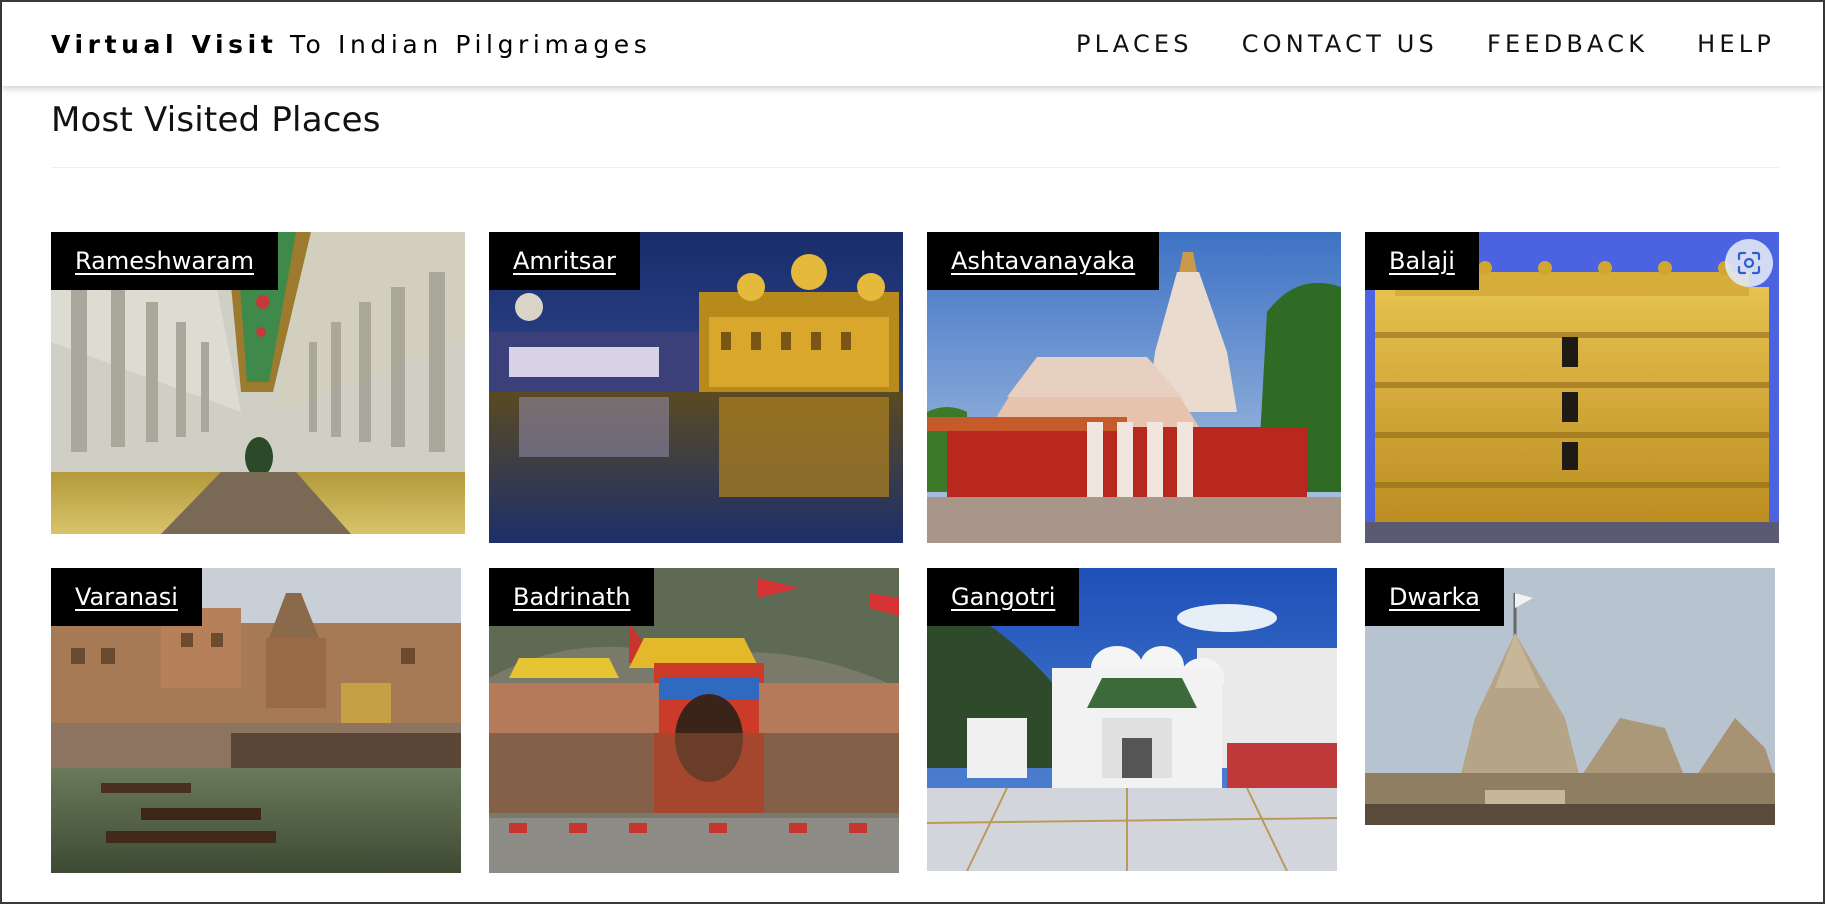 This screenshot has height=904, width=1825. Describe the element at coordinates (470, 44) in the screenshot. I see `brand-rest-text: To Indian Pilgrimages` at that location.